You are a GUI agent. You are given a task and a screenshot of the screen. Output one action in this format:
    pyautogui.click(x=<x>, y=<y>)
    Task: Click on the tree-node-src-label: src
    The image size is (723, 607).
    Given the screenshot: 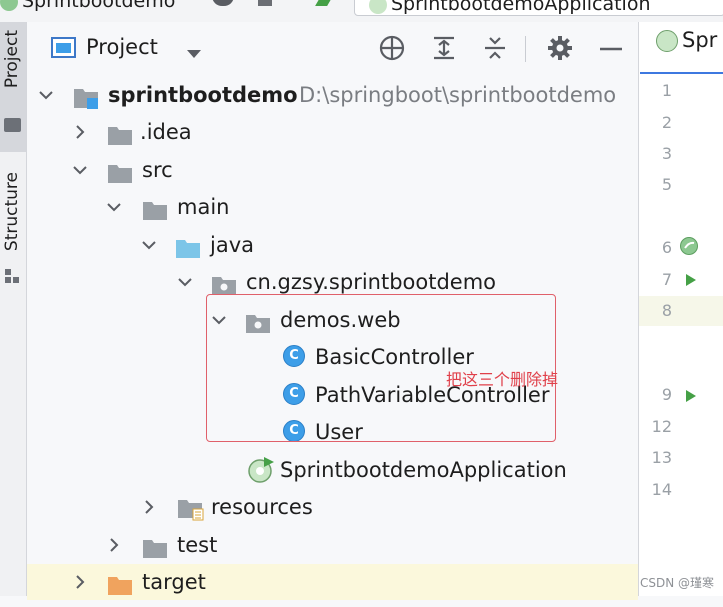 What is the action you would take?
    pyautogui.click(x=157, y=170)
    